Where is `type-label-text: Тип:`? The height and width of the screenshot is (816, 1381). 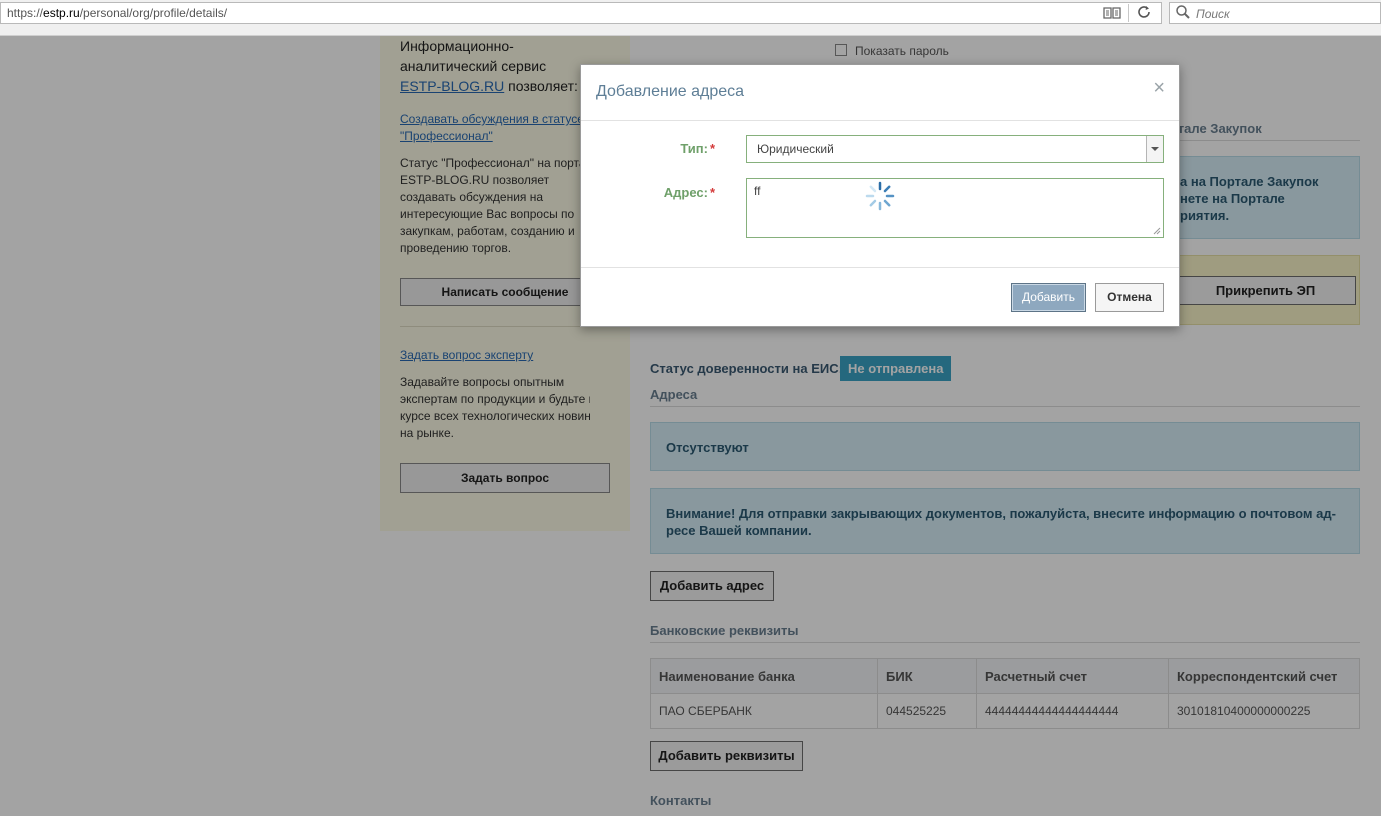
type-label-text: Тип: is located at coordinates (694, 148).